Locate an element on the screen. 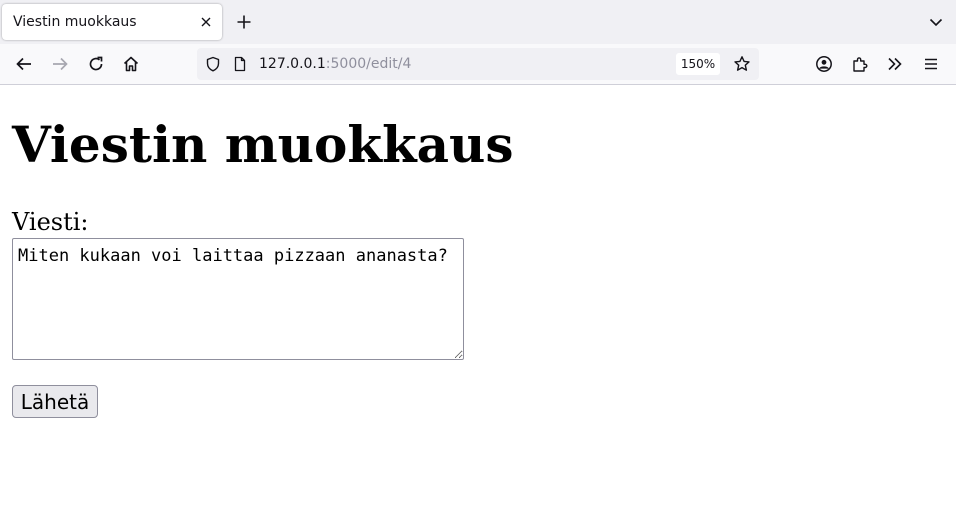 This screenshot has height=510, width=956. page-title: Viestin muokkaus is located at coordinates (263, 144).